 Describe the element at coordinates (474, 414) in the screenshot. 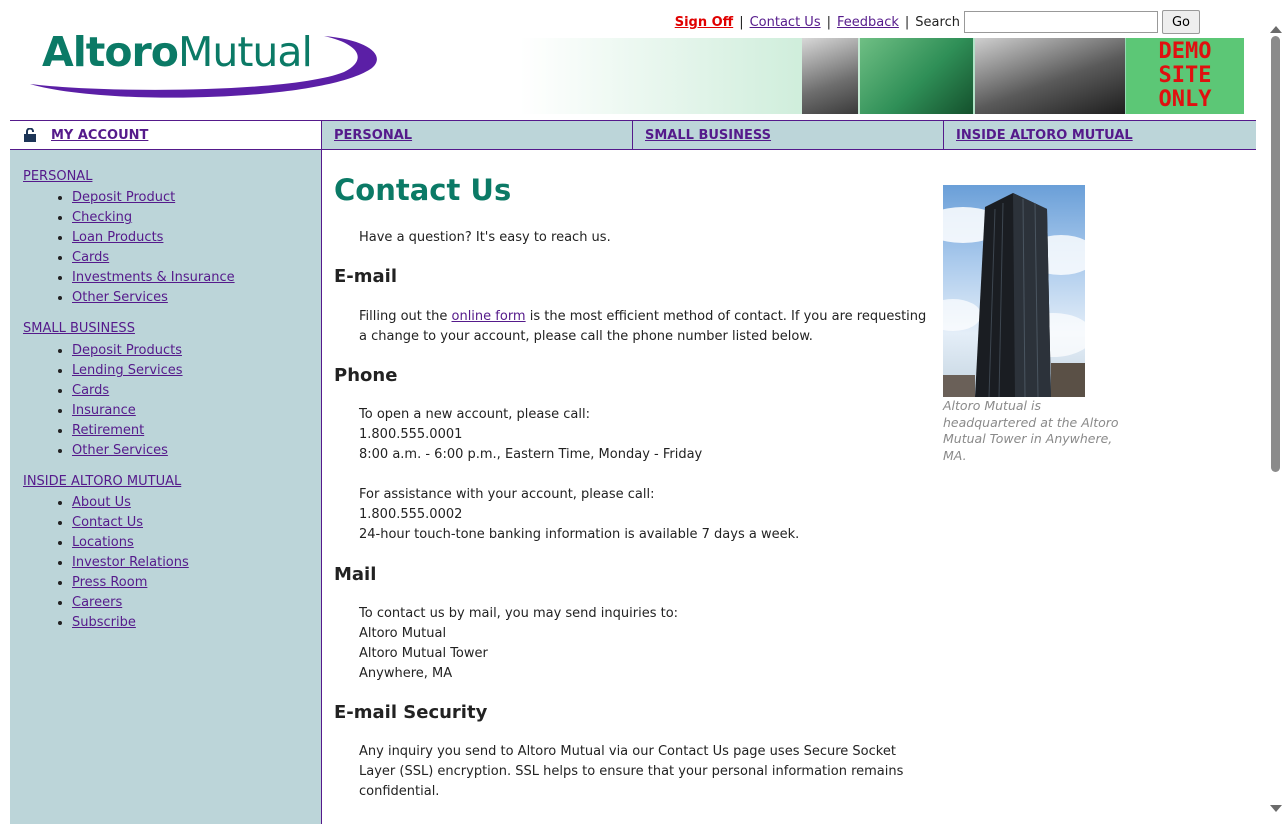

I see `new-account-label: To open a new account, please call:` at that location.